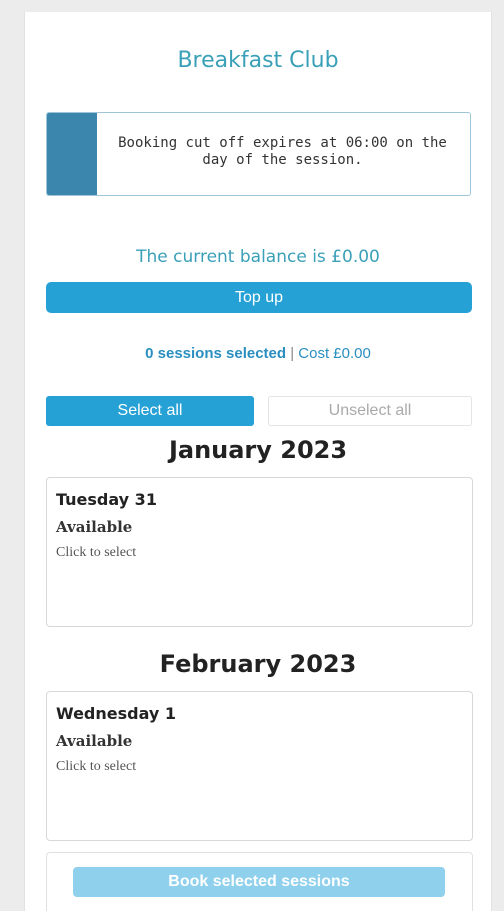  I want to click on selection-summary: 0 sessions selected | Cost £0.00, so click(258, 353).